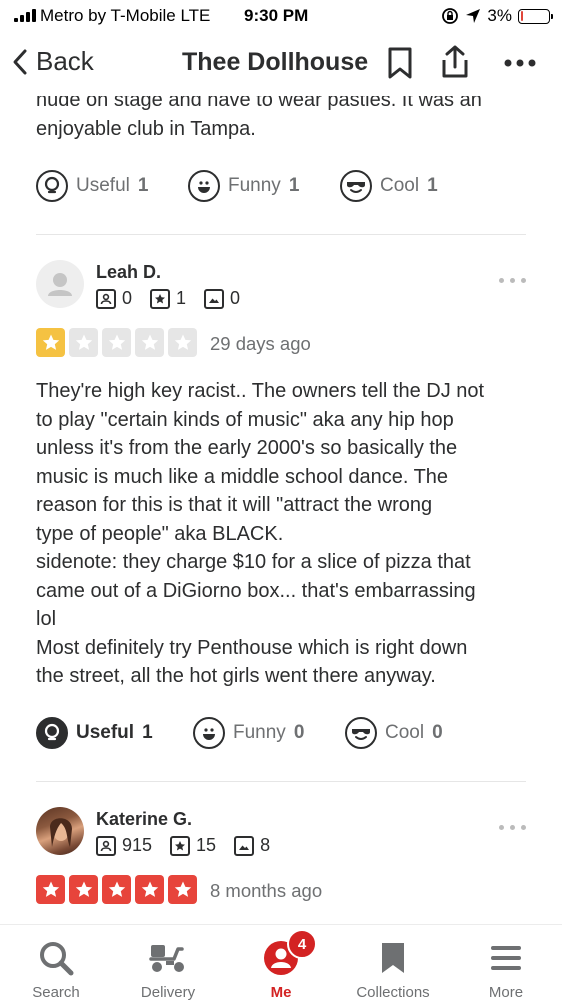  I want to click on tab-bar: Search Delivery Me 4 Collections More, so click(281, 962).